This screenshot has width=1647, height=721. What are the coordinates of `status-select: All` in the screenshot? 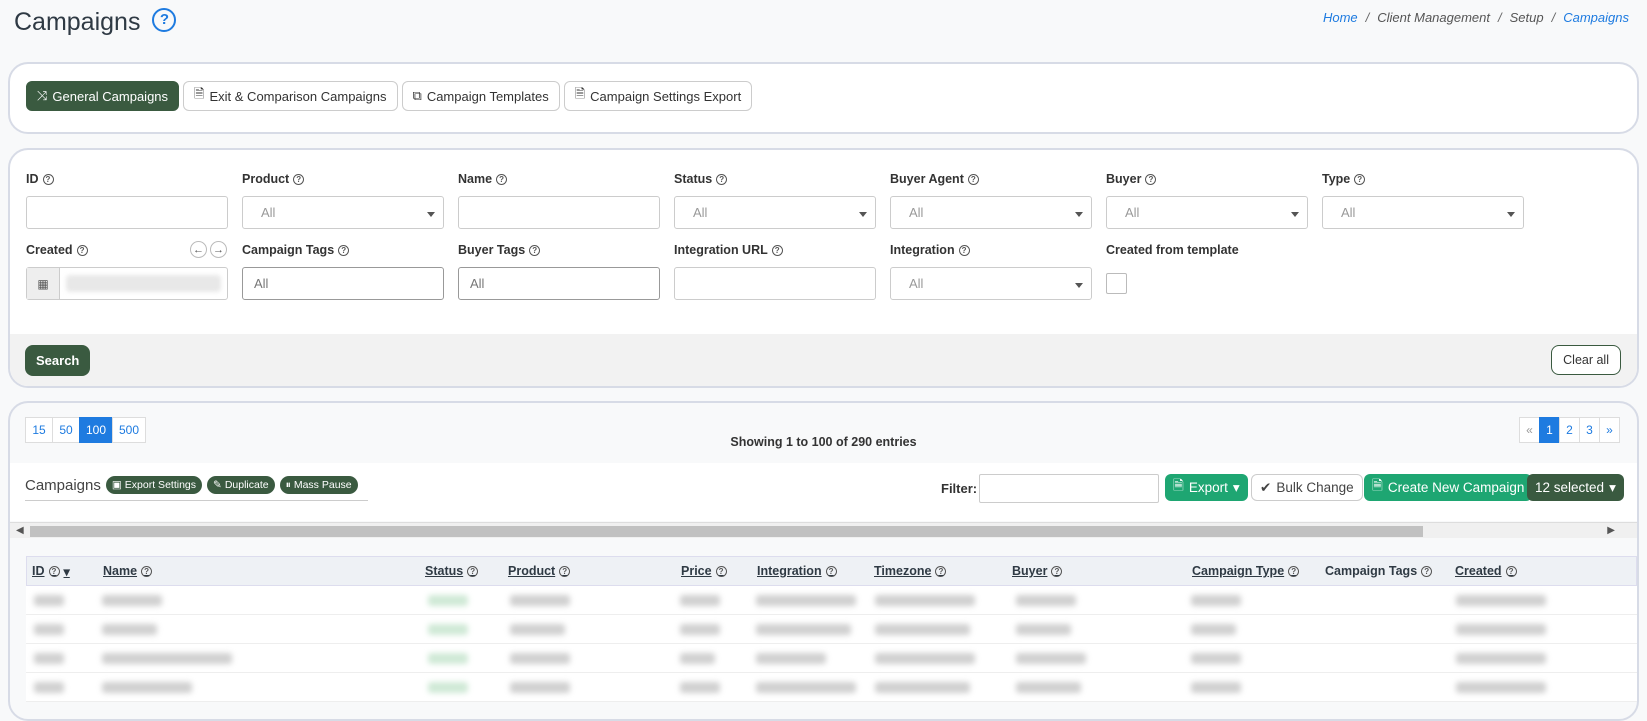 It's located at (775, 212).